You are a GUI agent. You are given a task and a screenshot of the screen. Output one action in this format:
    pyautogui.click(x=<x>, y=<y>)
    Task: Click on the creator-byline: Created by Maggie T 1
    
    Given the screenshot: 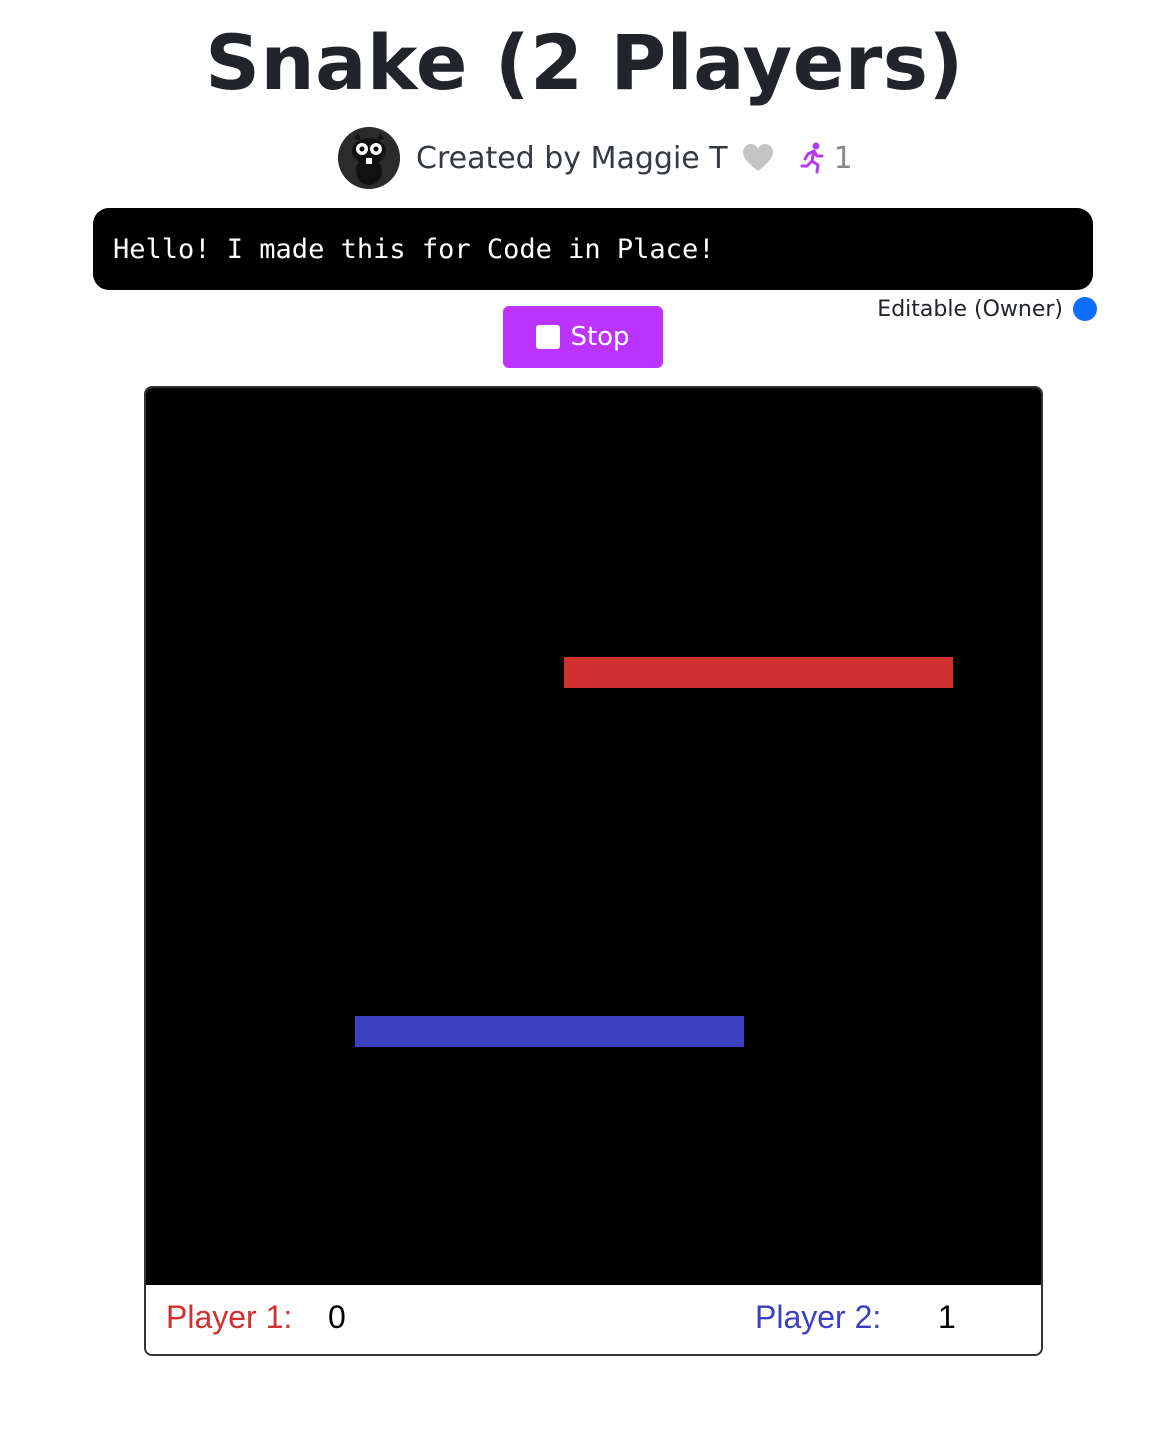 What is the action you would take?
    pyautogui.click(x=595, y=158)
    